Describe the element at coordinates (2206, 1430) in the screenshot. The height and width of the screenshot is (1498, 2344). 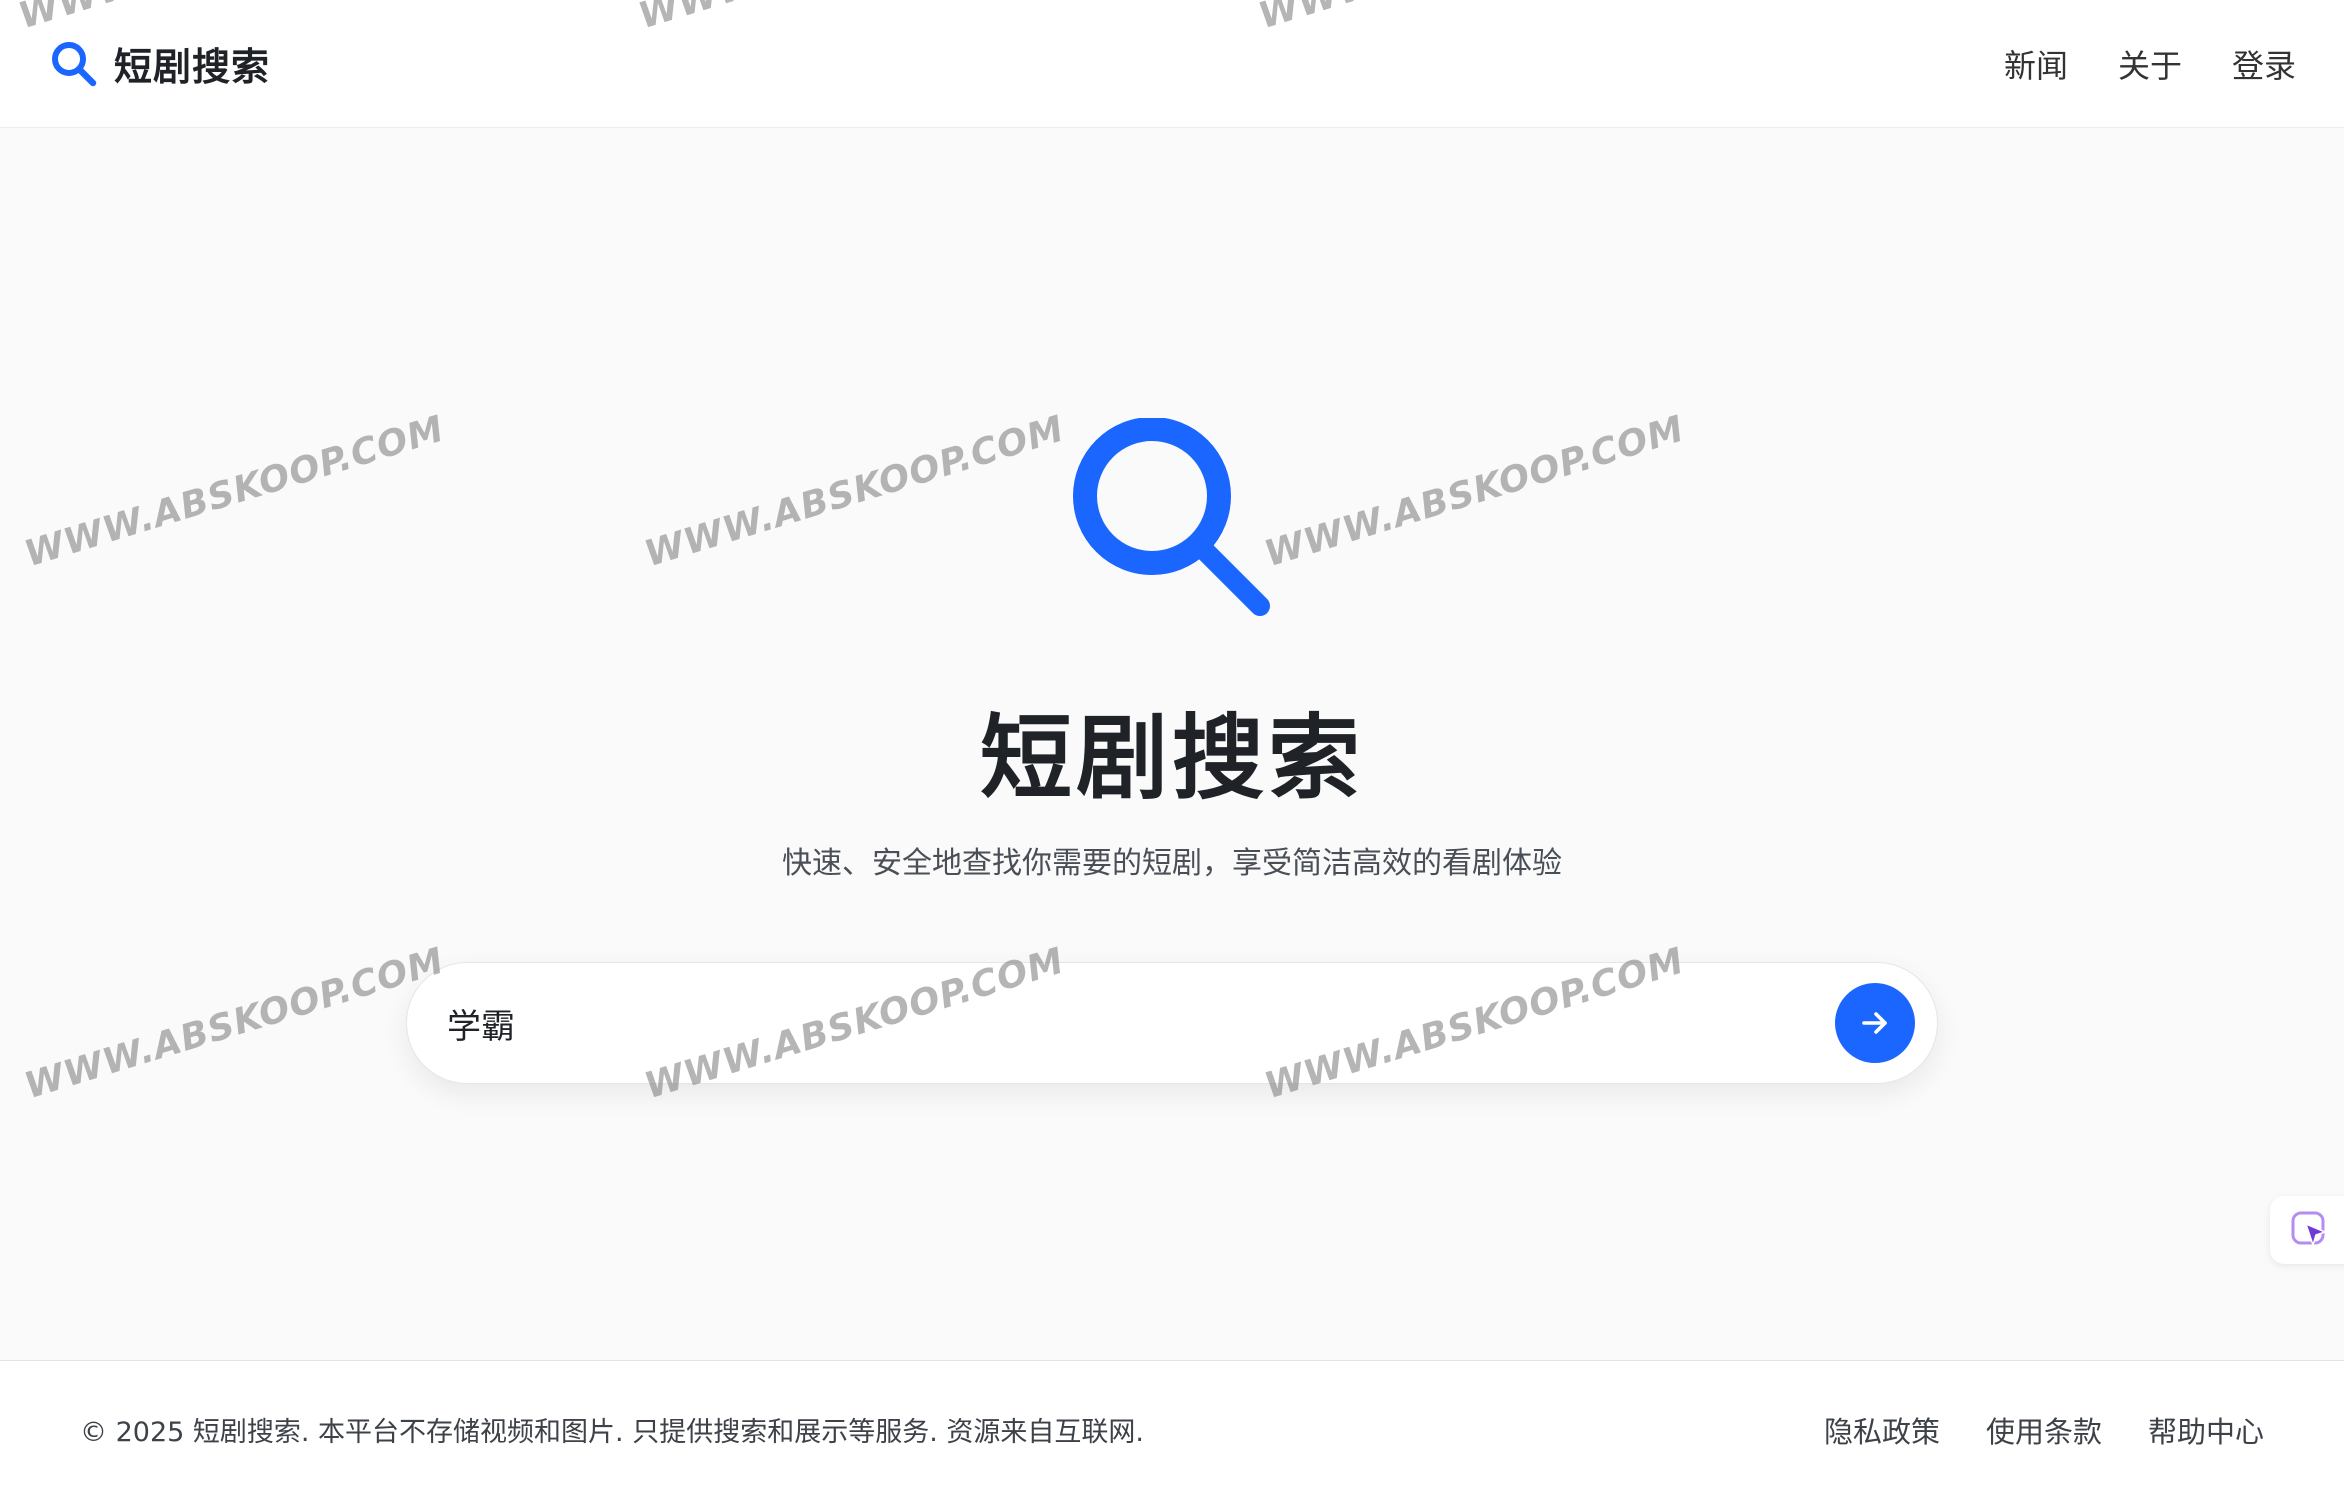
I see `footer-link-help: 帮助中心` at that location.